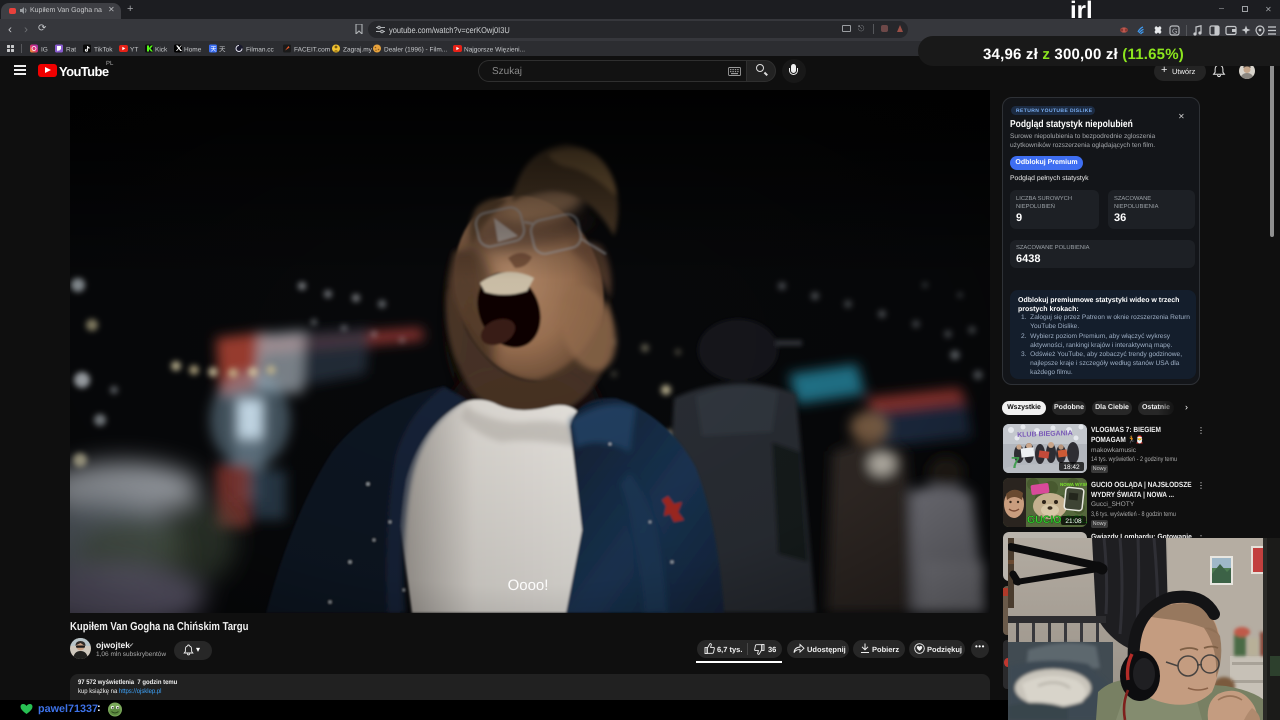 The width and height of the screenshot is (1280, 720). I want to click on svg-text: YT, so click(134, 50).